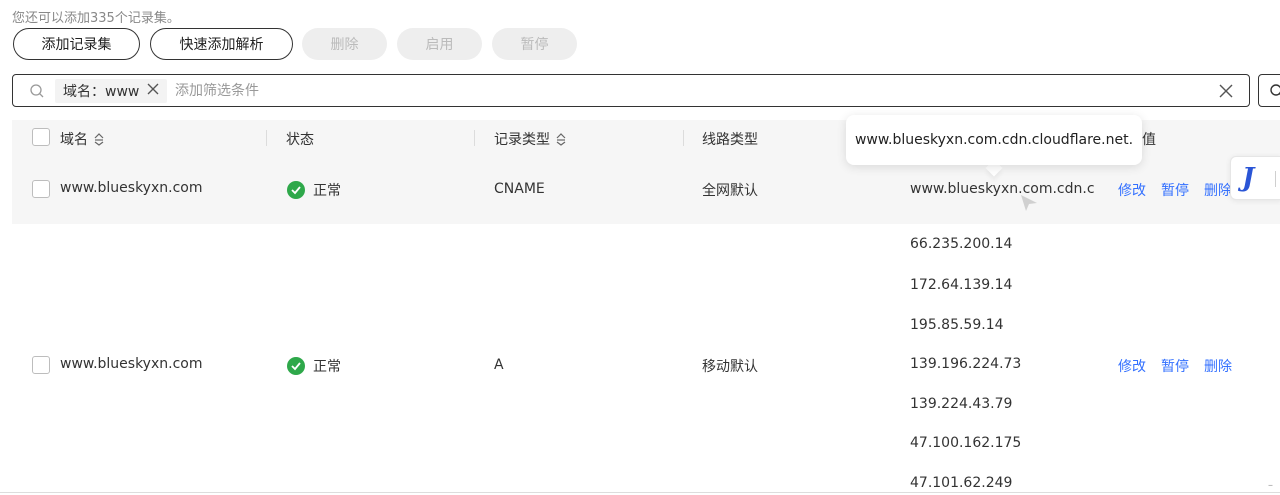 The width and height of the screenshot is (1280, 495). I want to click on logo-divider, so click(1275, 179).